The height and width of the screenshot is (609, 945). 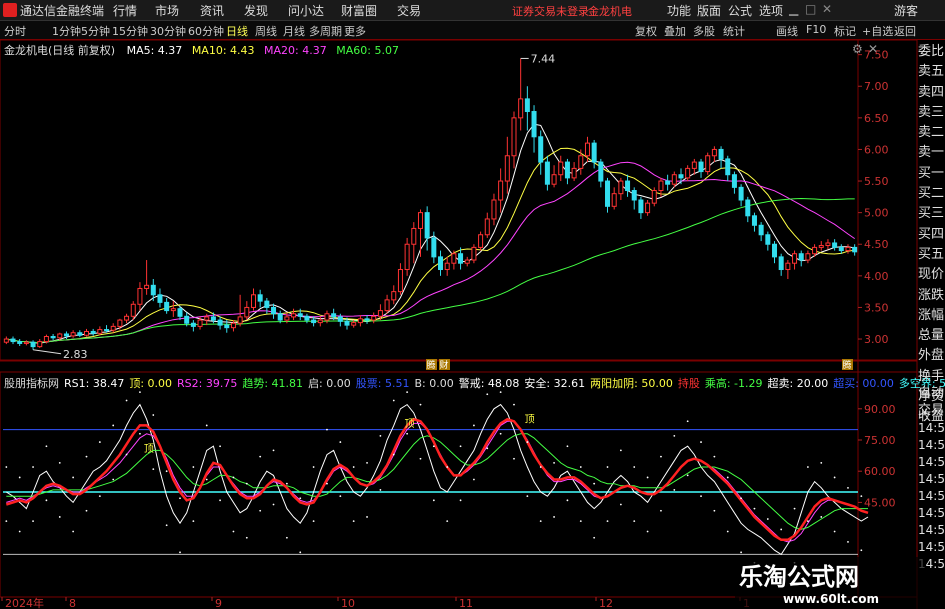 What do you see at coordinates (810, 9) in the screenshot?
I see `maximize-icon: □` at bounding box center [810, 9].